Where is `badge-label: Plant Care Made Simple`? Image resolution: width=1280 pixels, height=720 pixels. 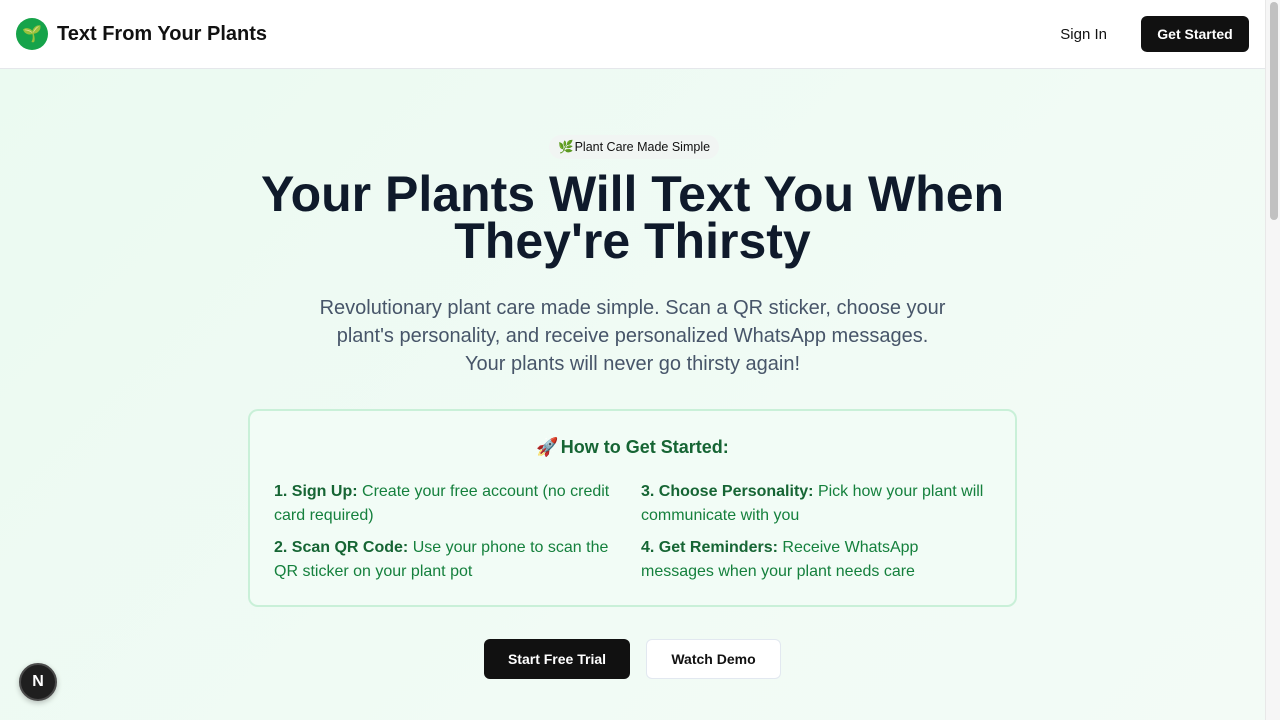
badge-label: Plant Care Made Simple is located at coordinates (642, 147).